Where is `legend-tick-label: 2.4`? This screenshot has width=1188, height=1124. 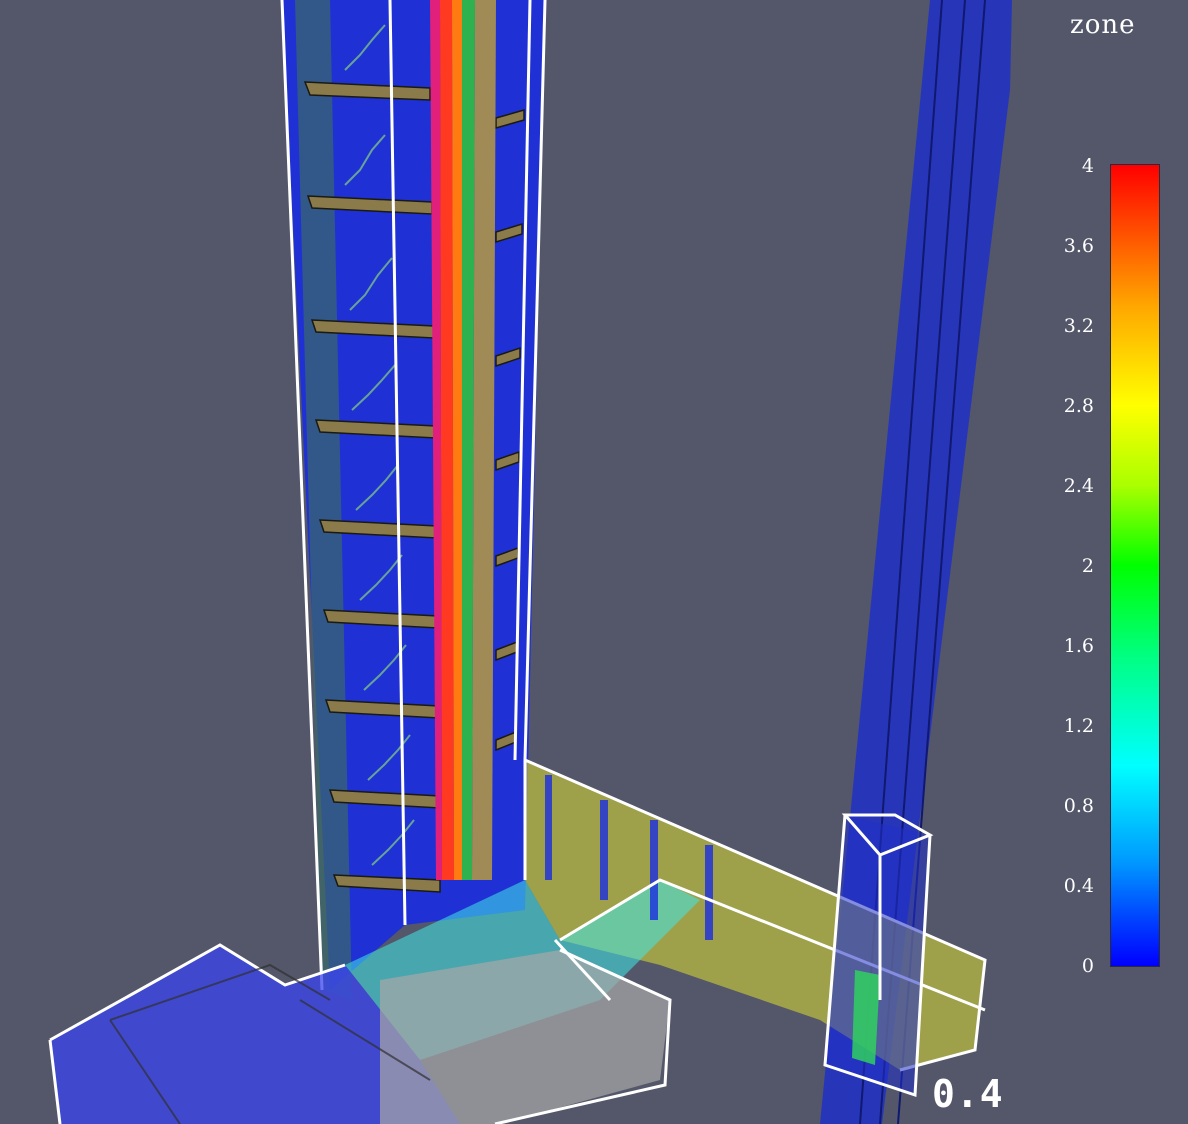
legend-tick-label: 2.4 is located at coordinates (1078, 486).